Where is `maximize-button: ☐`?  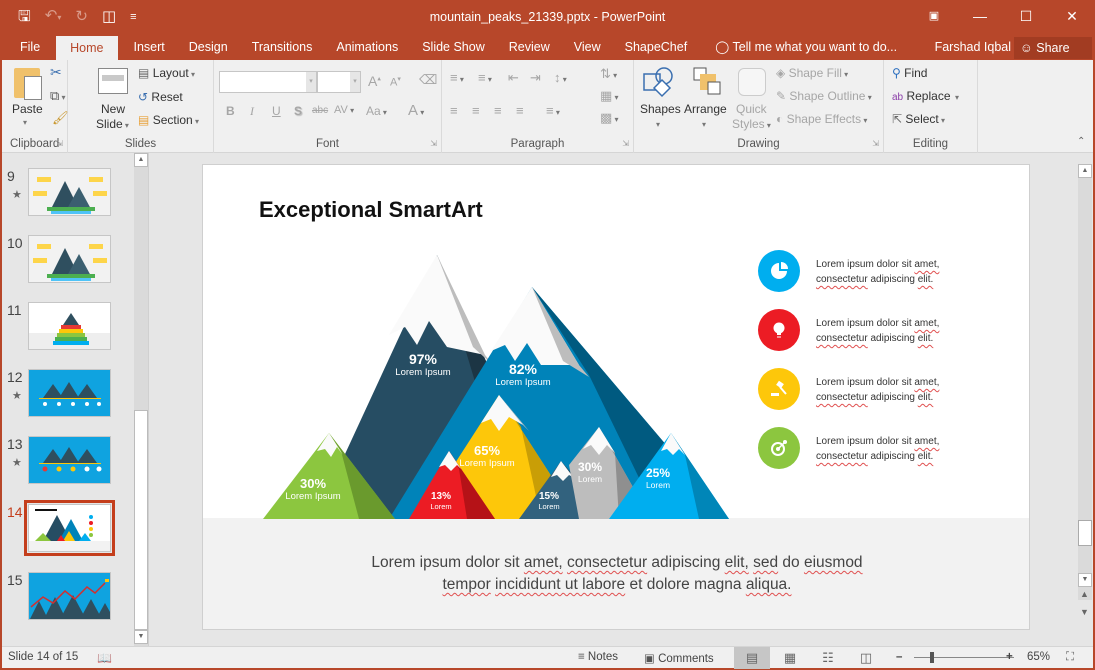 maximize-button: ☐ is located at coordinates (1026, 16).